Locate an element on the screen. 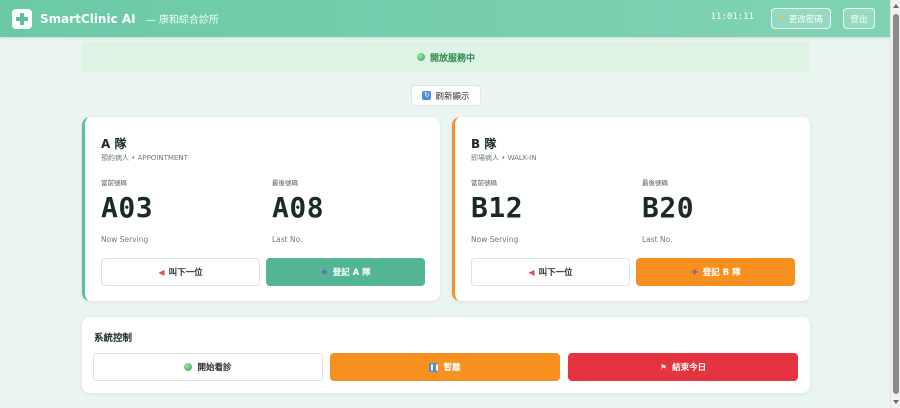  register-b-button: + 登記 B 隊 is located at coordinates (715, 272).